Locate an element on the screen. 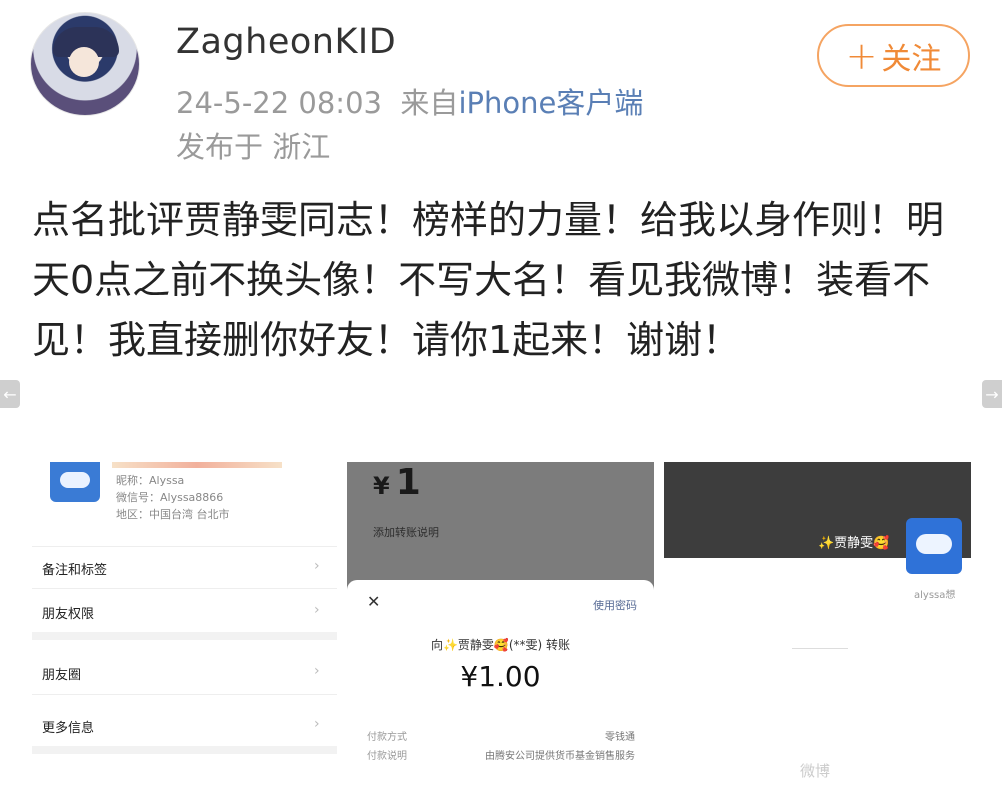 This screenshot has height=788, width=1002. from-label: 来自 is located at coordinates (429, 103).